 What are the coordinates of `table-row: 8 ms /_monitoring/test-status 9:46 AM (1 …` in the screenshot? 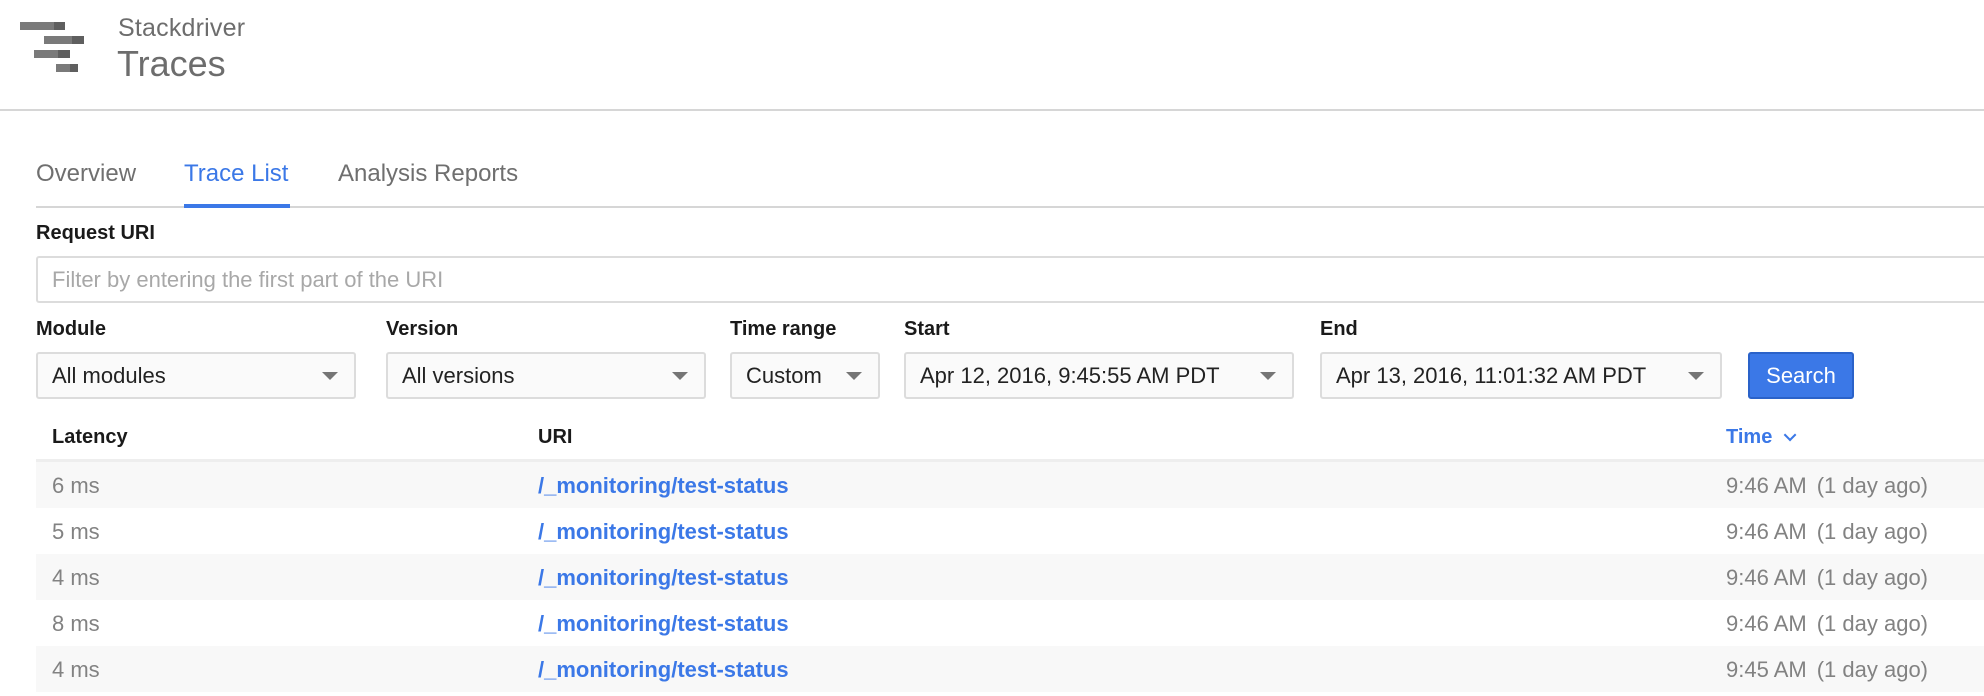 It's located at (1010, 623).